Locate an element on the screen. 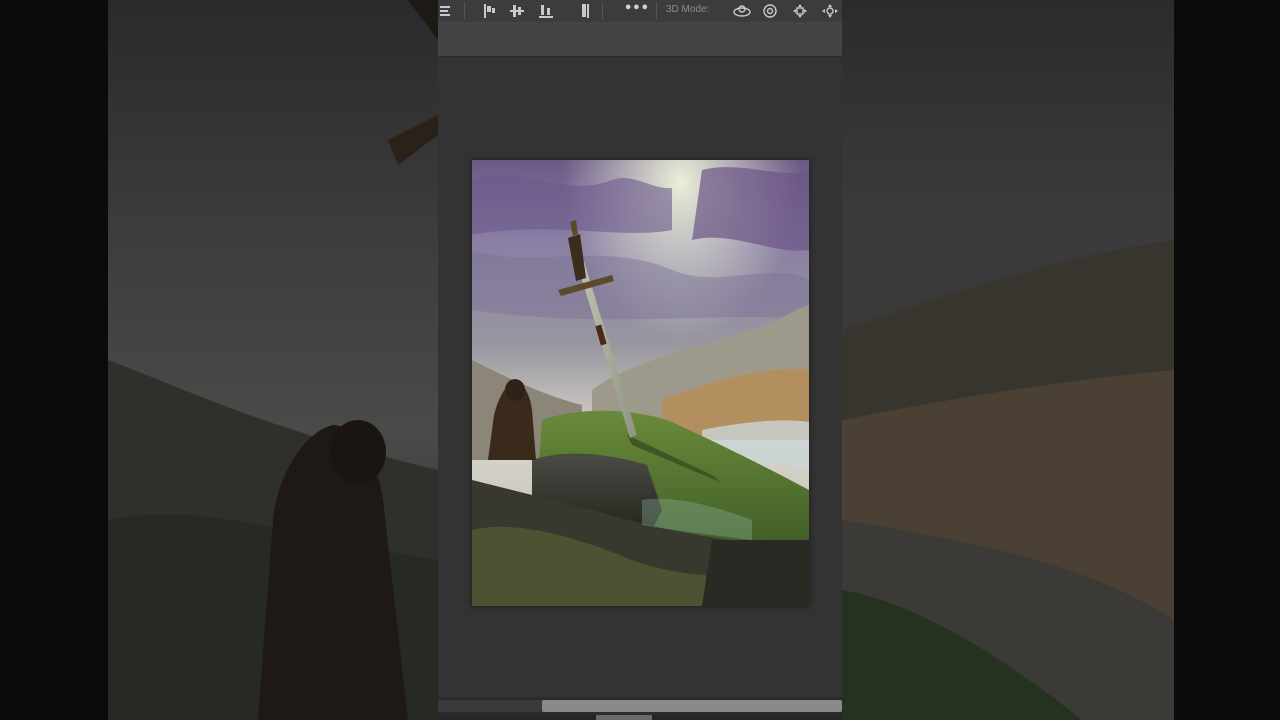 The height and width of the screenshot is (720, 1280). align-horizontal-centers-icon is located at coordinates (446, 11).